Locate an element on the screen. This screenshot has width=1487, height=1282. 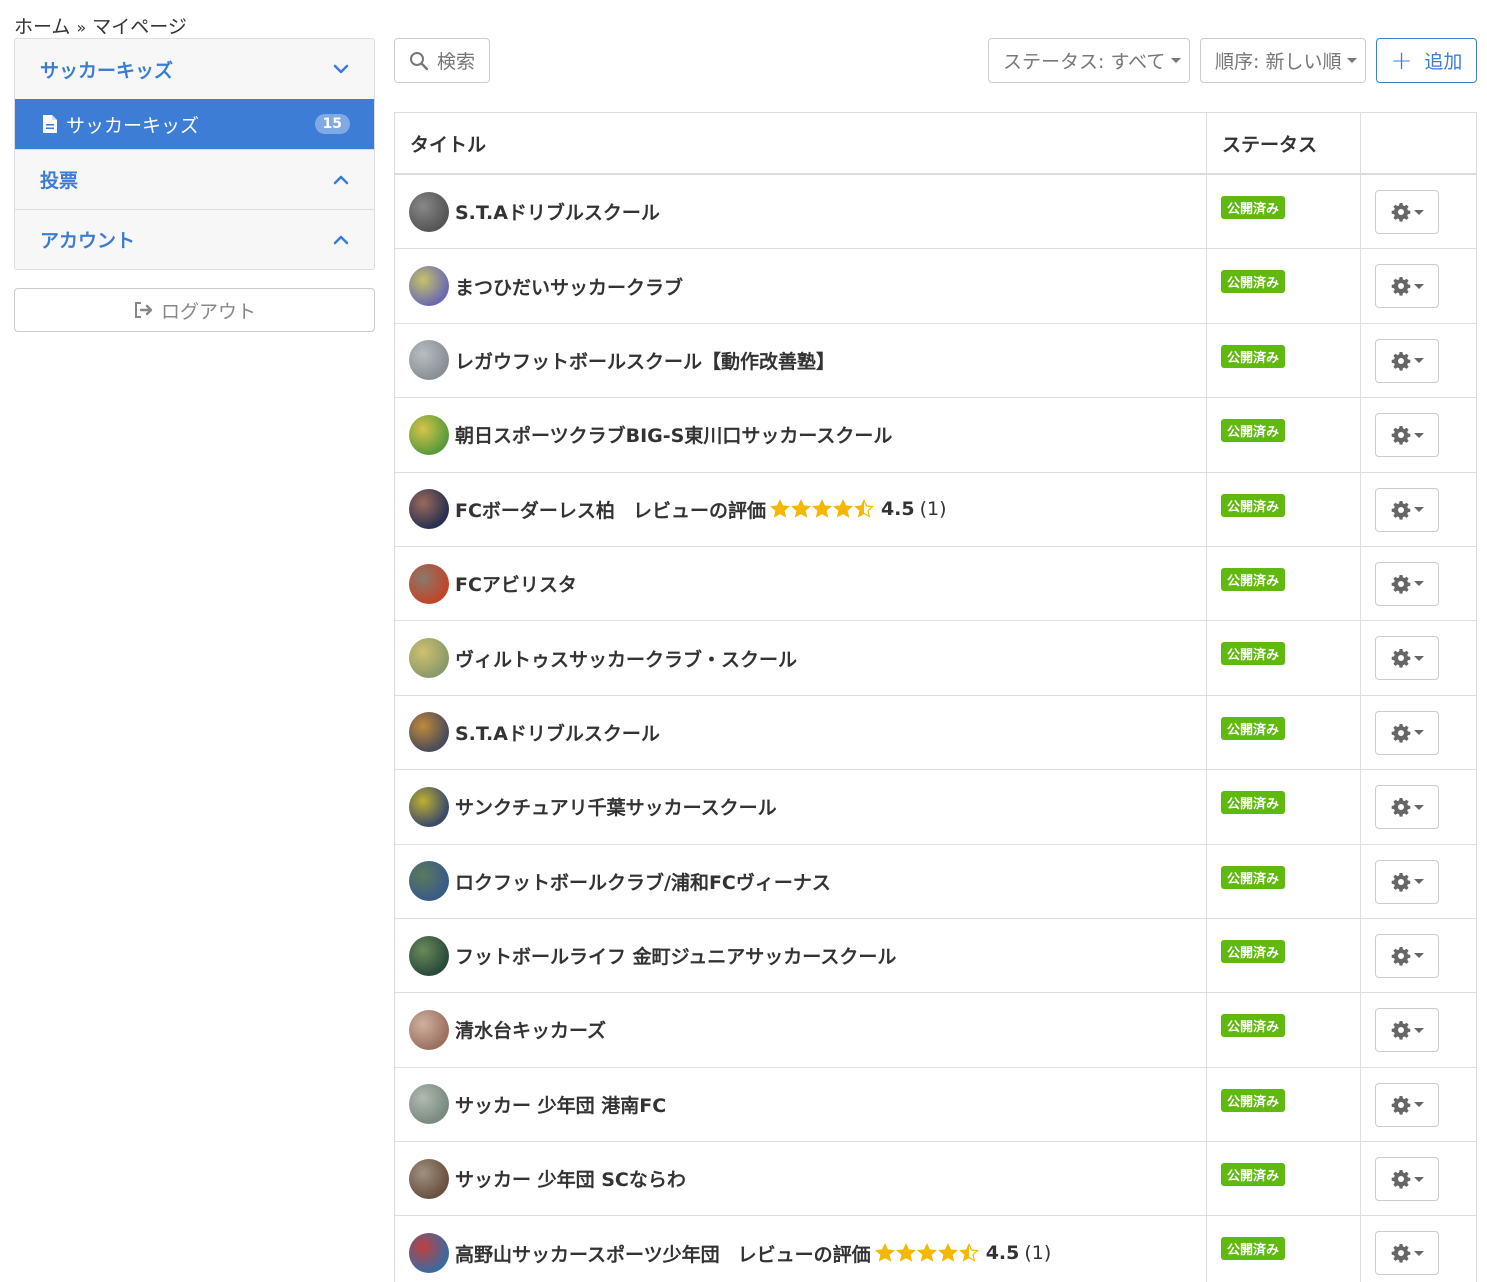
search-button: 検索 is located at coordinates (442, 60).